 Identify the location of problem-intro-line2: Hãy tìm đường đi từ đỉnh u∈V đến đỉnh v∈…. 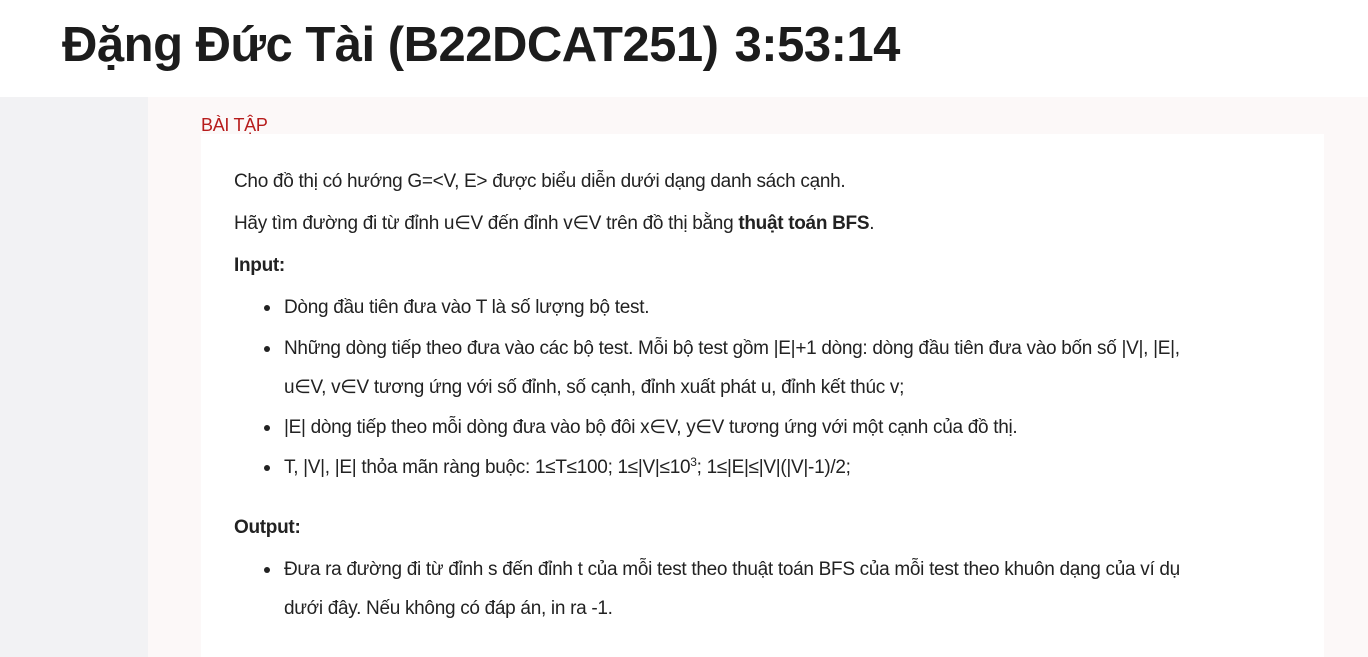
(554, 223).